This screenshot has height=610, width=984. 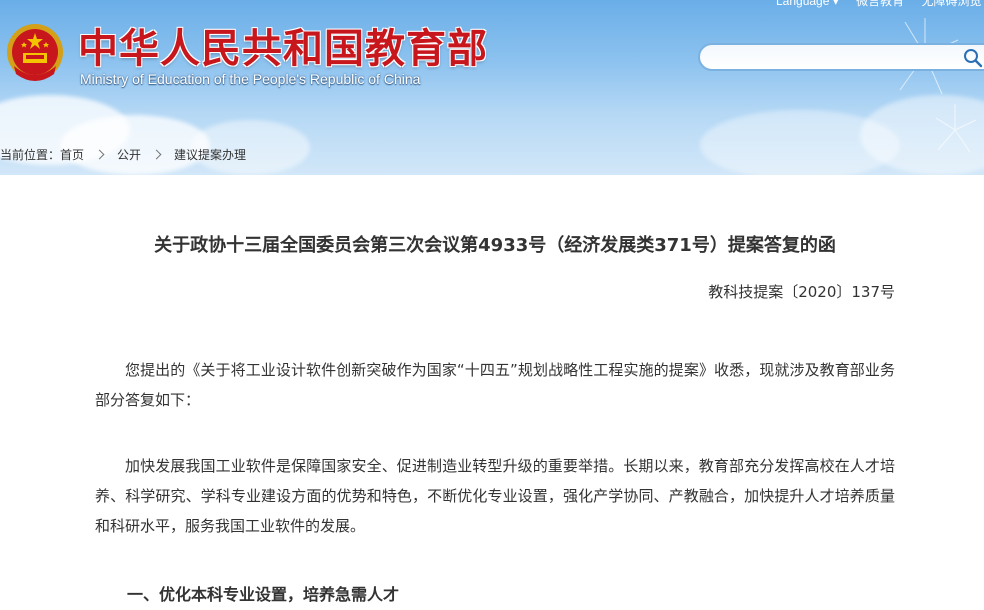 What do you see at coordinates (956, 128) in the screenshot?
I see `dandelion-decoration` at bounding box center [956, 128].